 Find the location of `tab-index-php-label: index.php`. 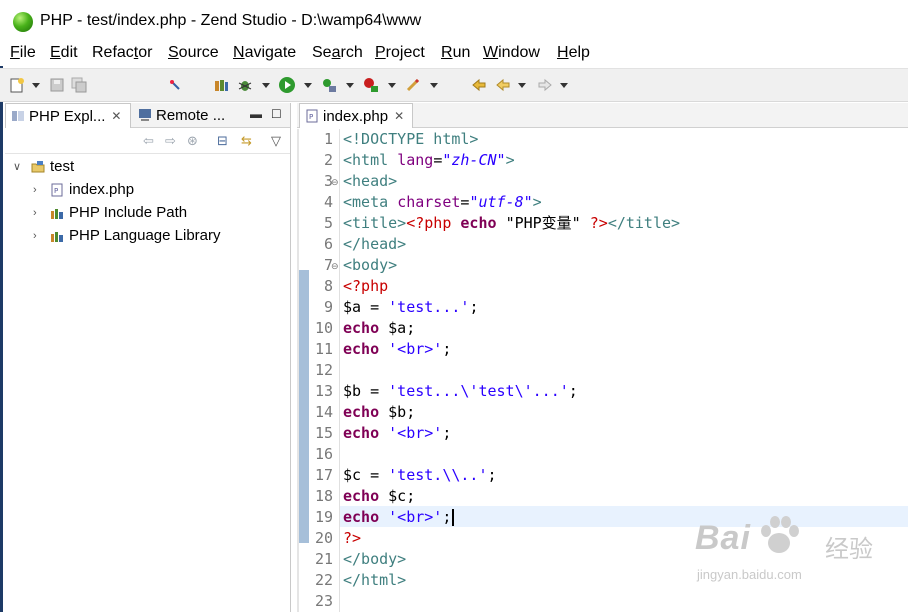

tab-index-php-label: index.php is located at coordinates (356, 116).